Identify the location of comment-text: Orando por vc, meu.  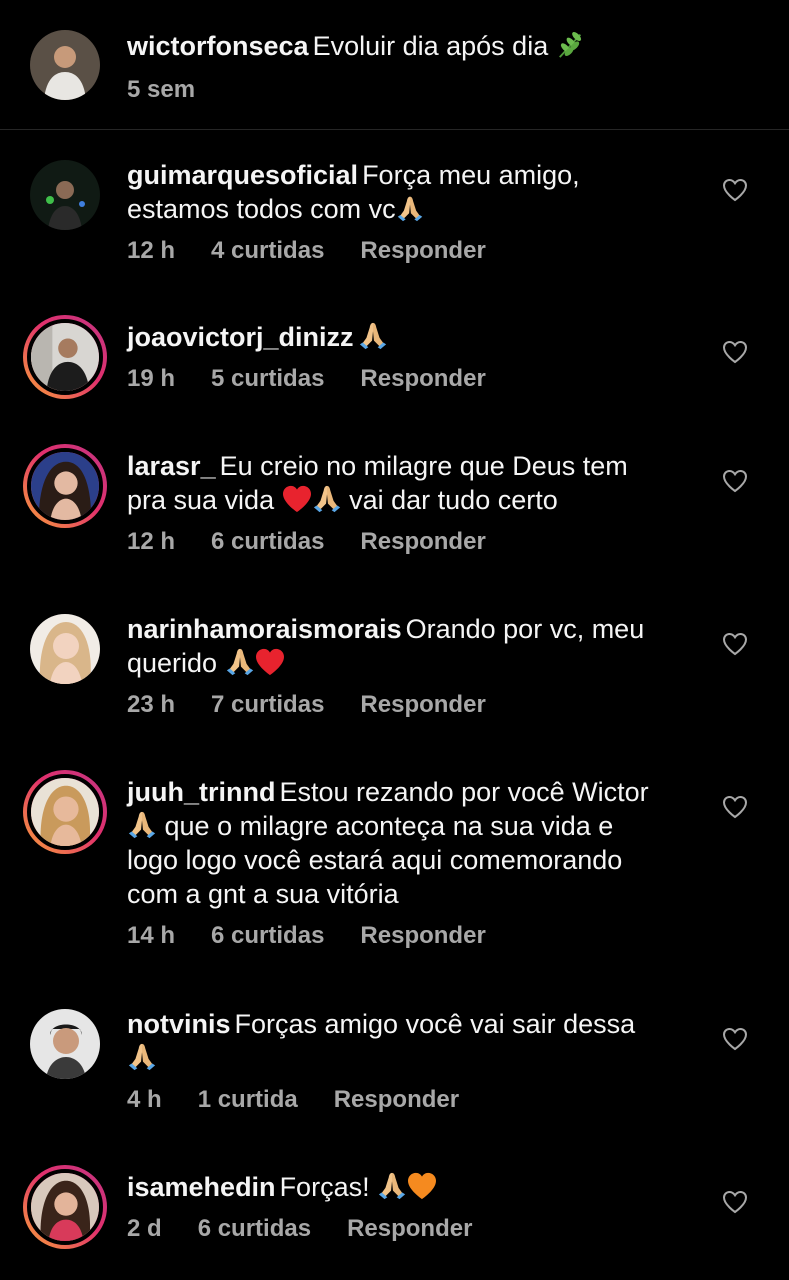
(525, 629).